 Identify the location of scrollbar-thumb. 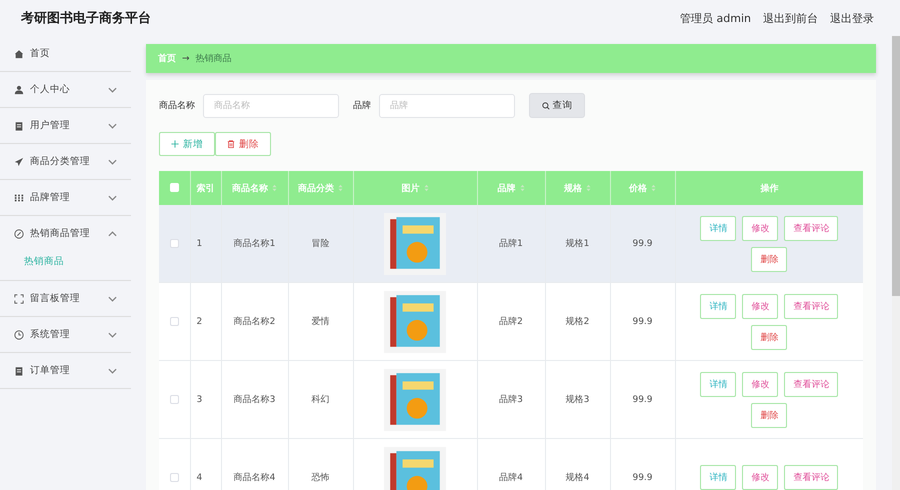
(896, 166).